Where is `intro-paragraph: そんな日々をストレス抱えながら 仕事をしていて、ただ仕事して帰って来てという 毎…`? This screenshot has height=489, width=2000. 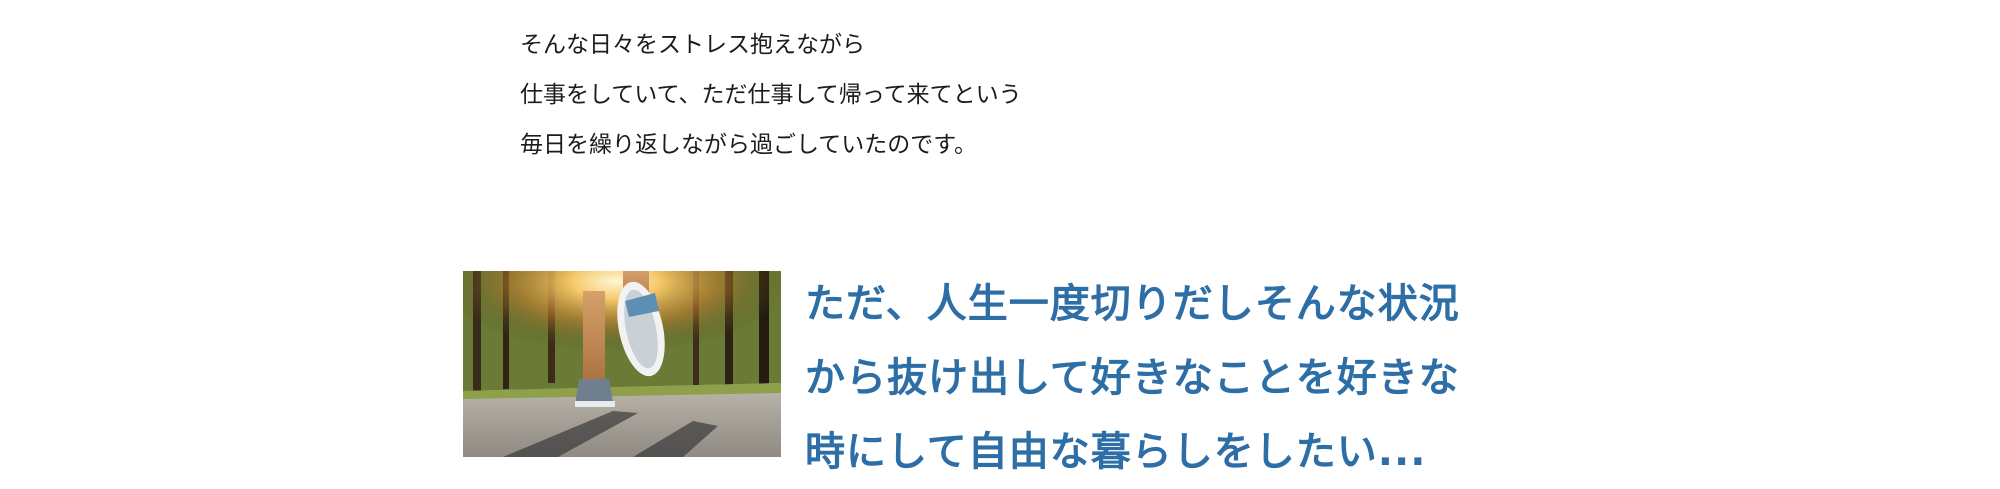
intro-paragraph: そんな日々をストレス抱えながら 仕事をしていて、ただ仕事して帰って来てという 毎… is located at coordinates (870, 95).